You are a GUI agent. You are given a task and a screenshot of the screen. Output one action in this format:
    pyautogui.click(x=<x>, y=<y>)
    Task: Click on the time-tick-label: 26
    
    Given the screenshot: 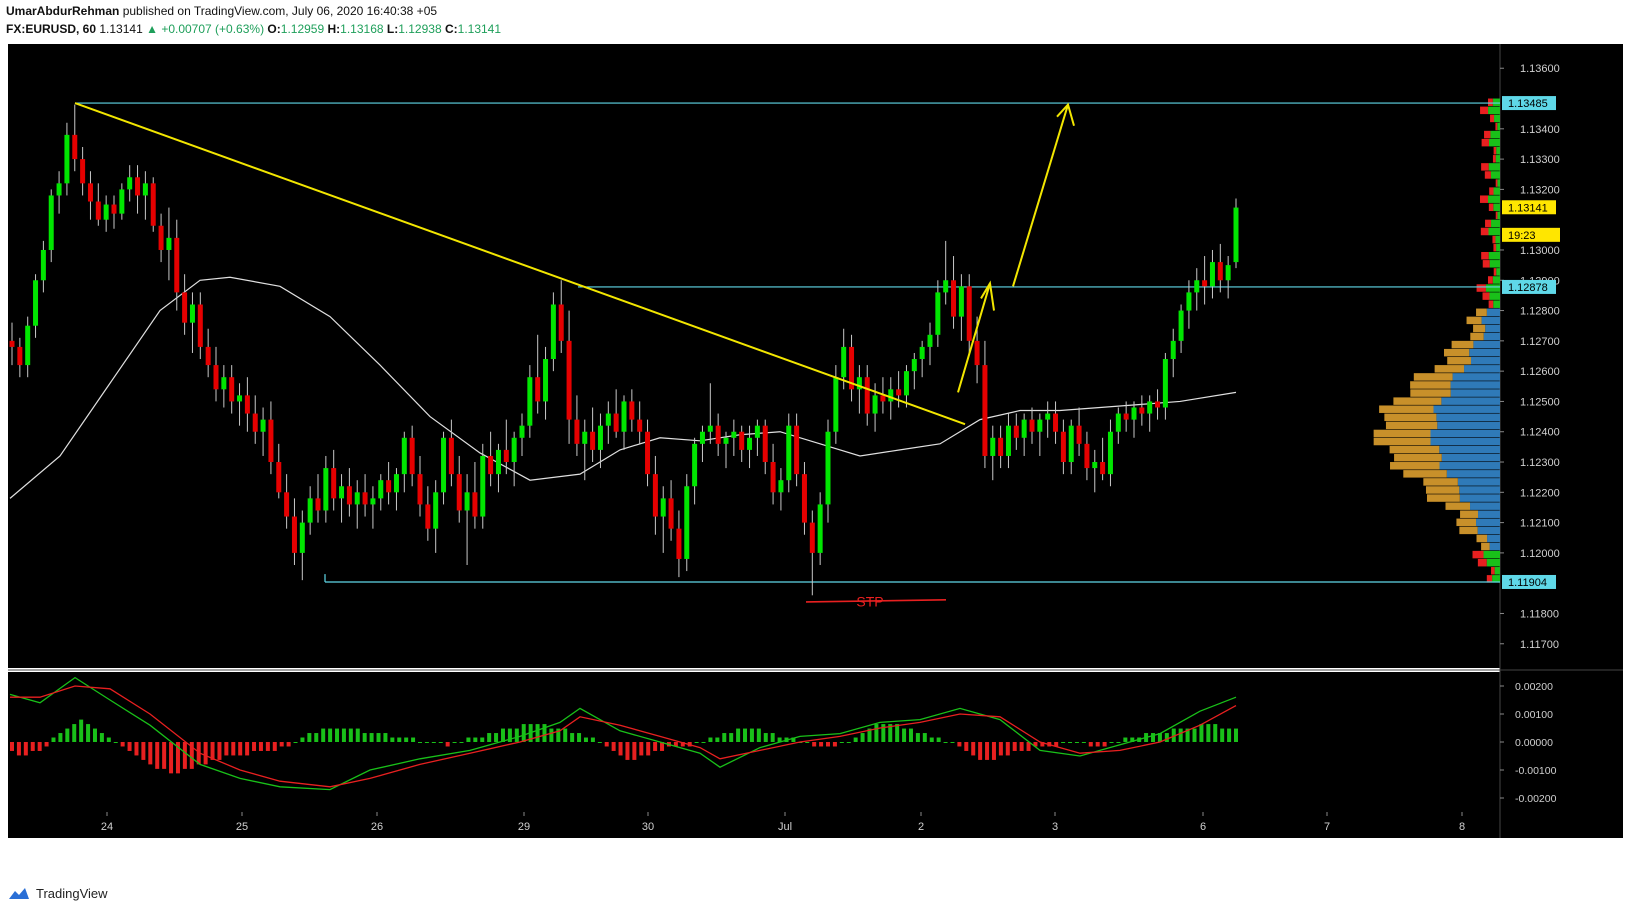 What is the action you would take?
    pyautogui.click(x=377, y=827)
    